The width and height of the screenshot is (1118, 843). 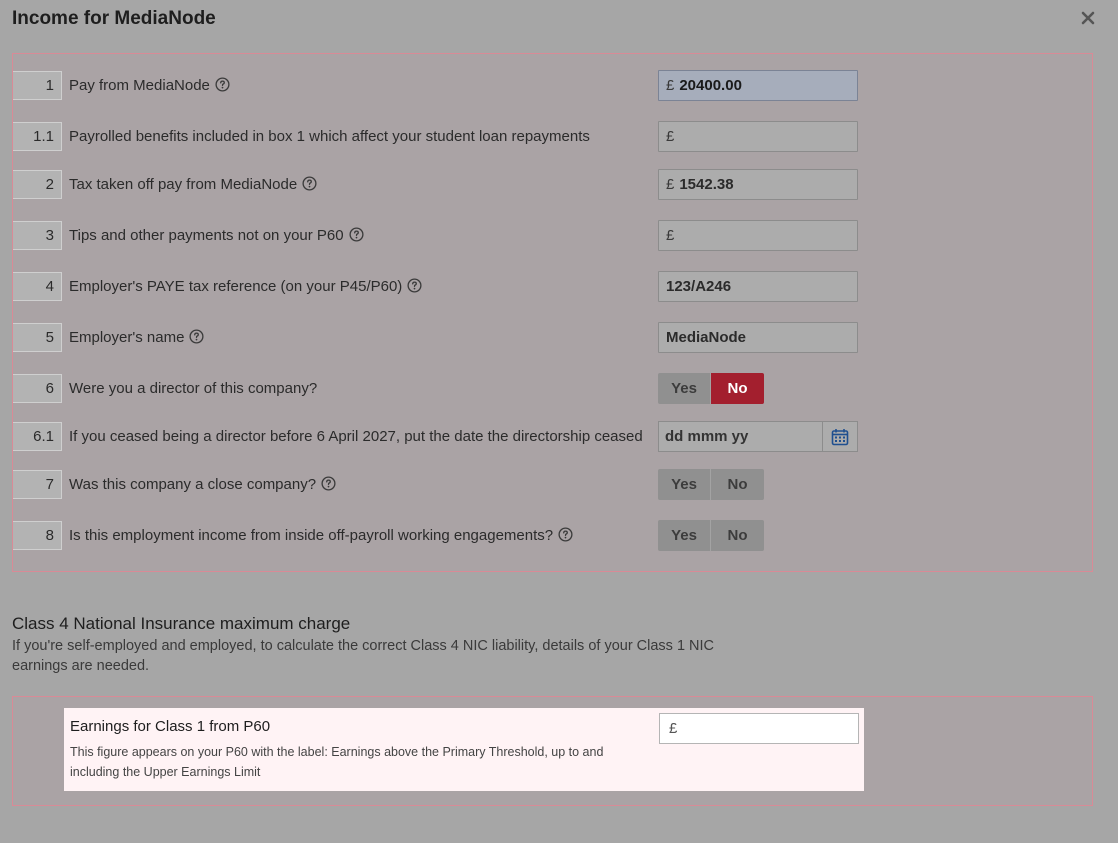 I want to click on class1-earnings-input: £, so click(x=759, y=728).